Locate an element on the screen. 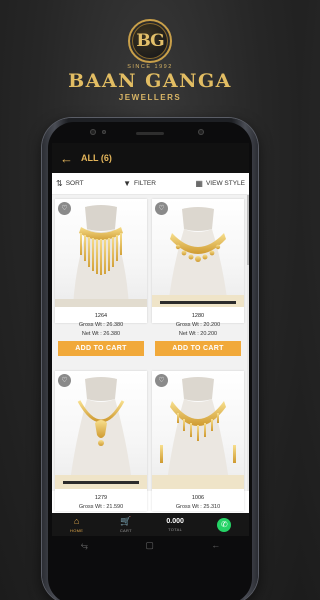 This screenshot has width=320, height=600. product-card: ♡ 1279 Gross Wt : 21.590 is located at coordinates (101, 441).